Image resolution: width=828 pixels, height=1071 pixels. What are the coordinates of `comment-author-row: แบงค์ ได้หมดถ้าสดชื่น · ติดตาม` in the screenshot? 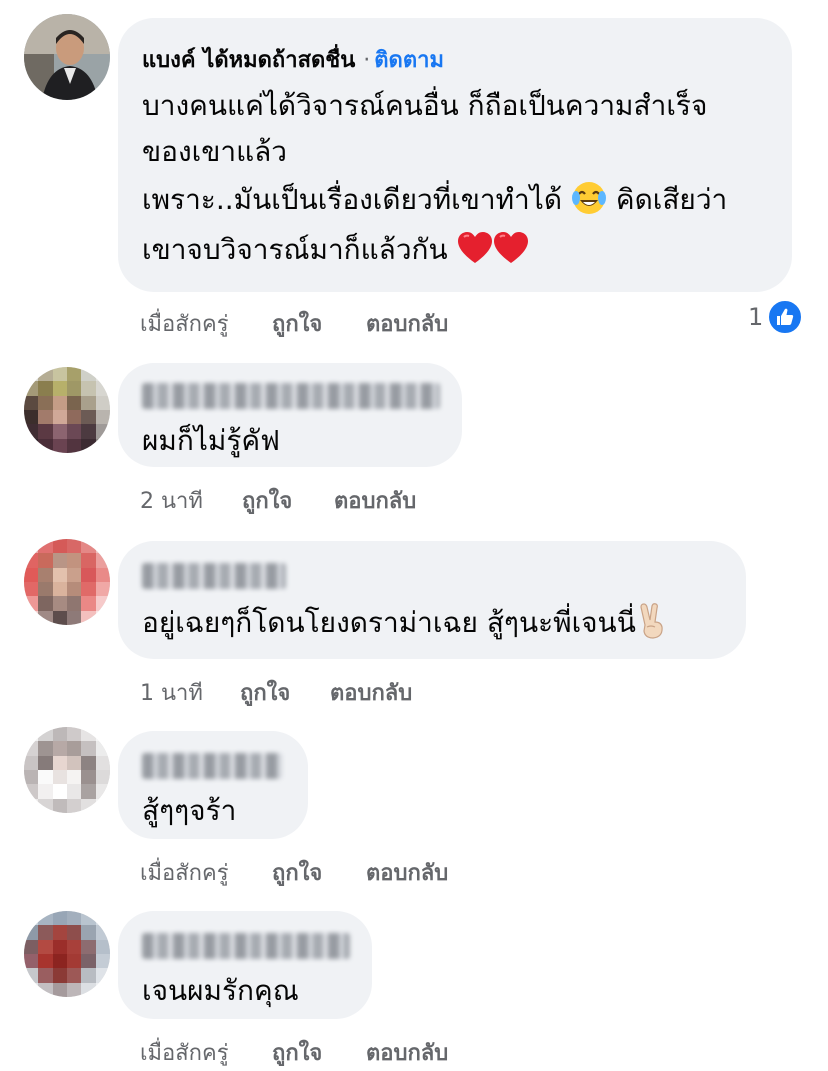 It's located at (293, 59).